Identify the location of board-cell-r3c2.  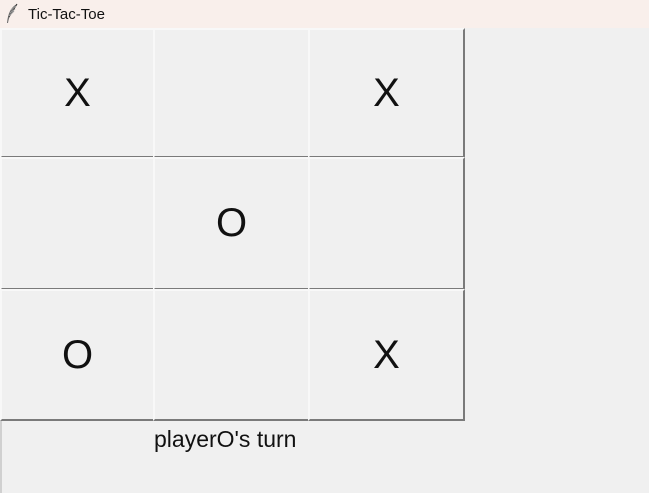
(231, 355).